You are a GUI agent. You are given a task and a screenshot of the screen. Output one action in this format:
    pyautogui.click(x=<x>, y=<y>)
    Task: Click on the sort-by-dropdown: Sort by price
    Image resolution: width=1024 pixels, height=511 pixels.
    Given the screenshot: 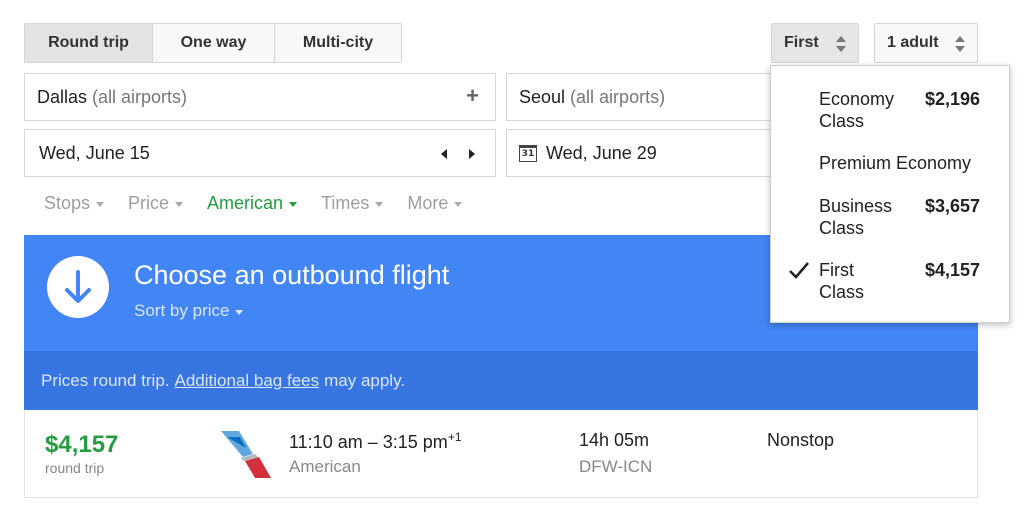 What is the action you would take?
    pyautogui.click(x=189, y=311)
    